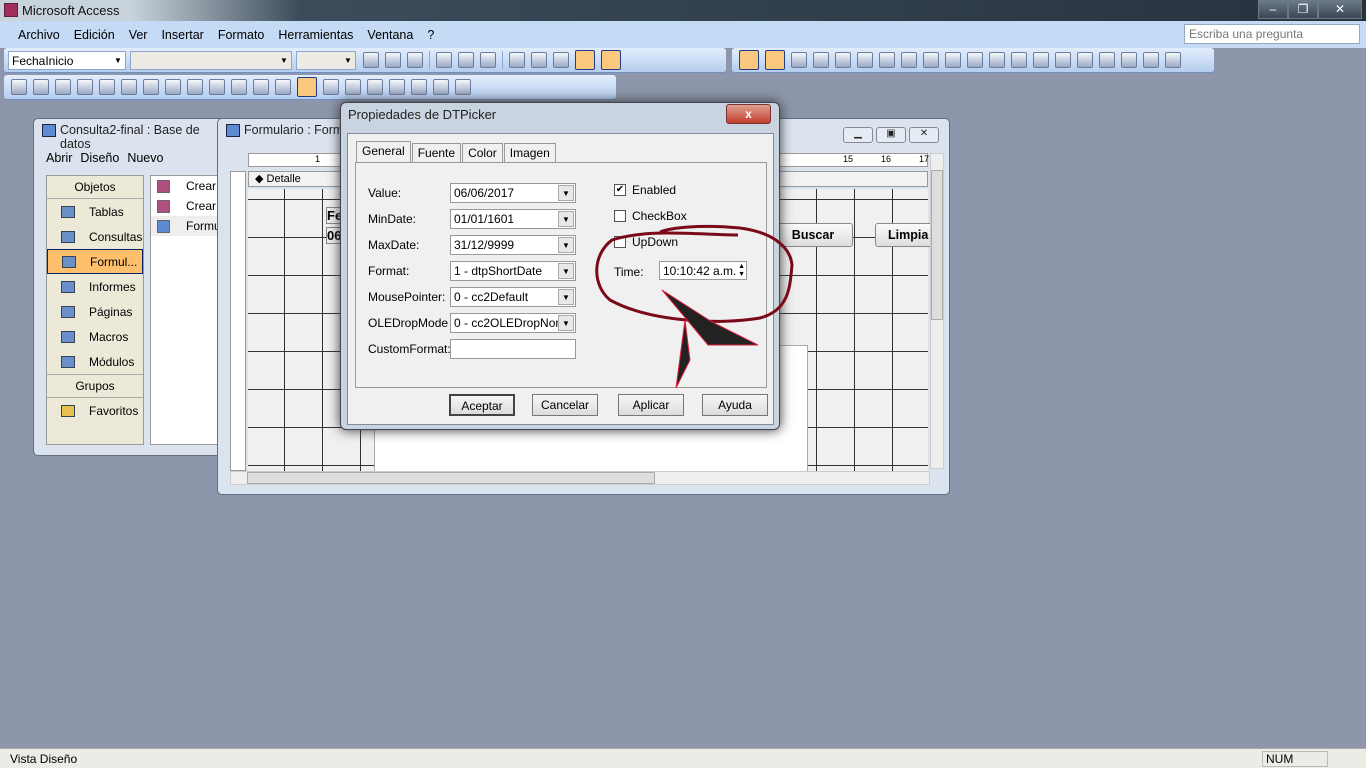 The image size is (1366, 768). What do you see at coordinates (924, 135) in the screenshot?
I see `close-button: ✕` at bounding box center [924, 135].